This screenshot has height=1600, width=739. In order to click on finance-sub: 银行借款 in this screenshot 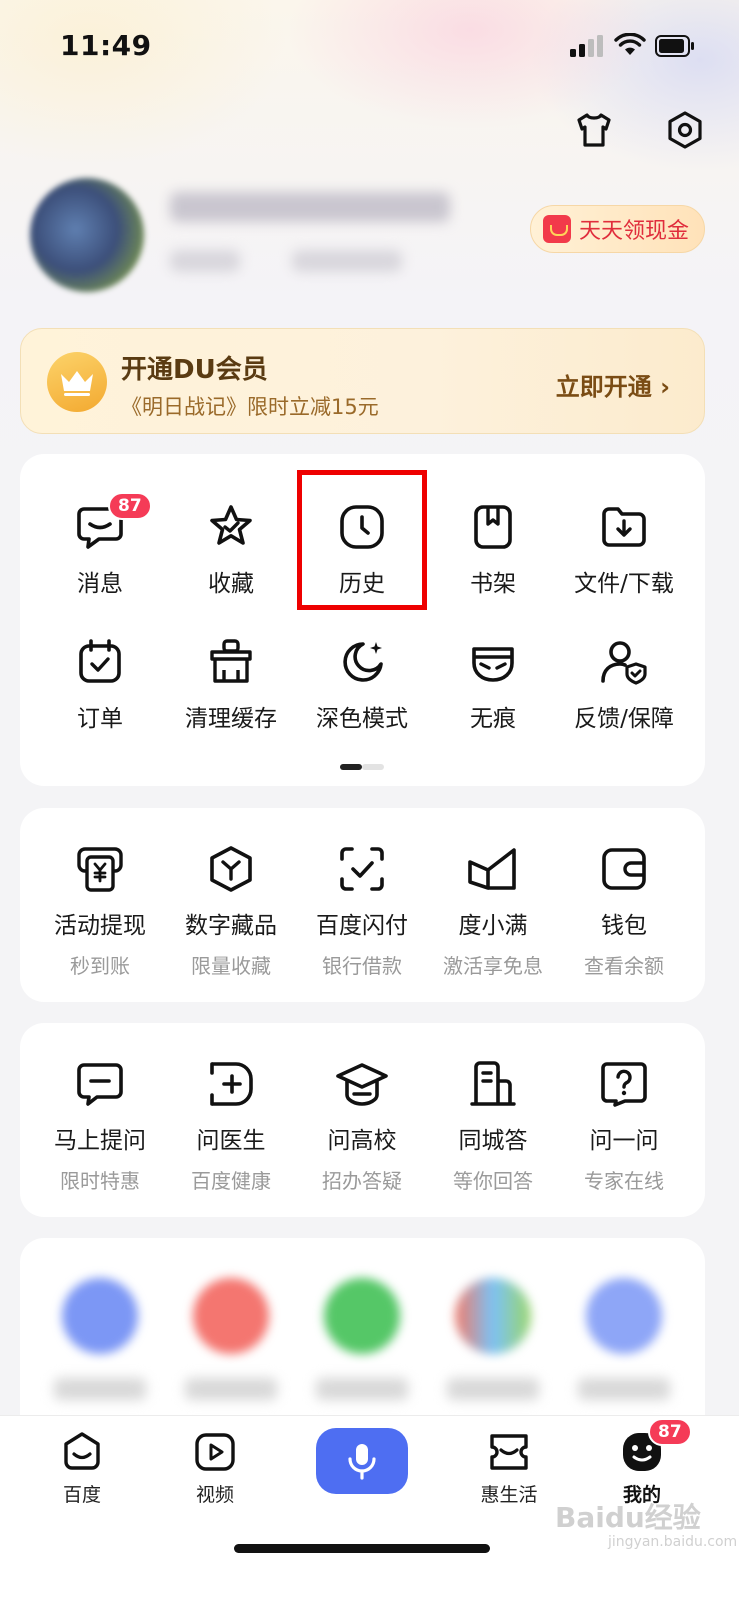, I will do `click(362, 966)`.